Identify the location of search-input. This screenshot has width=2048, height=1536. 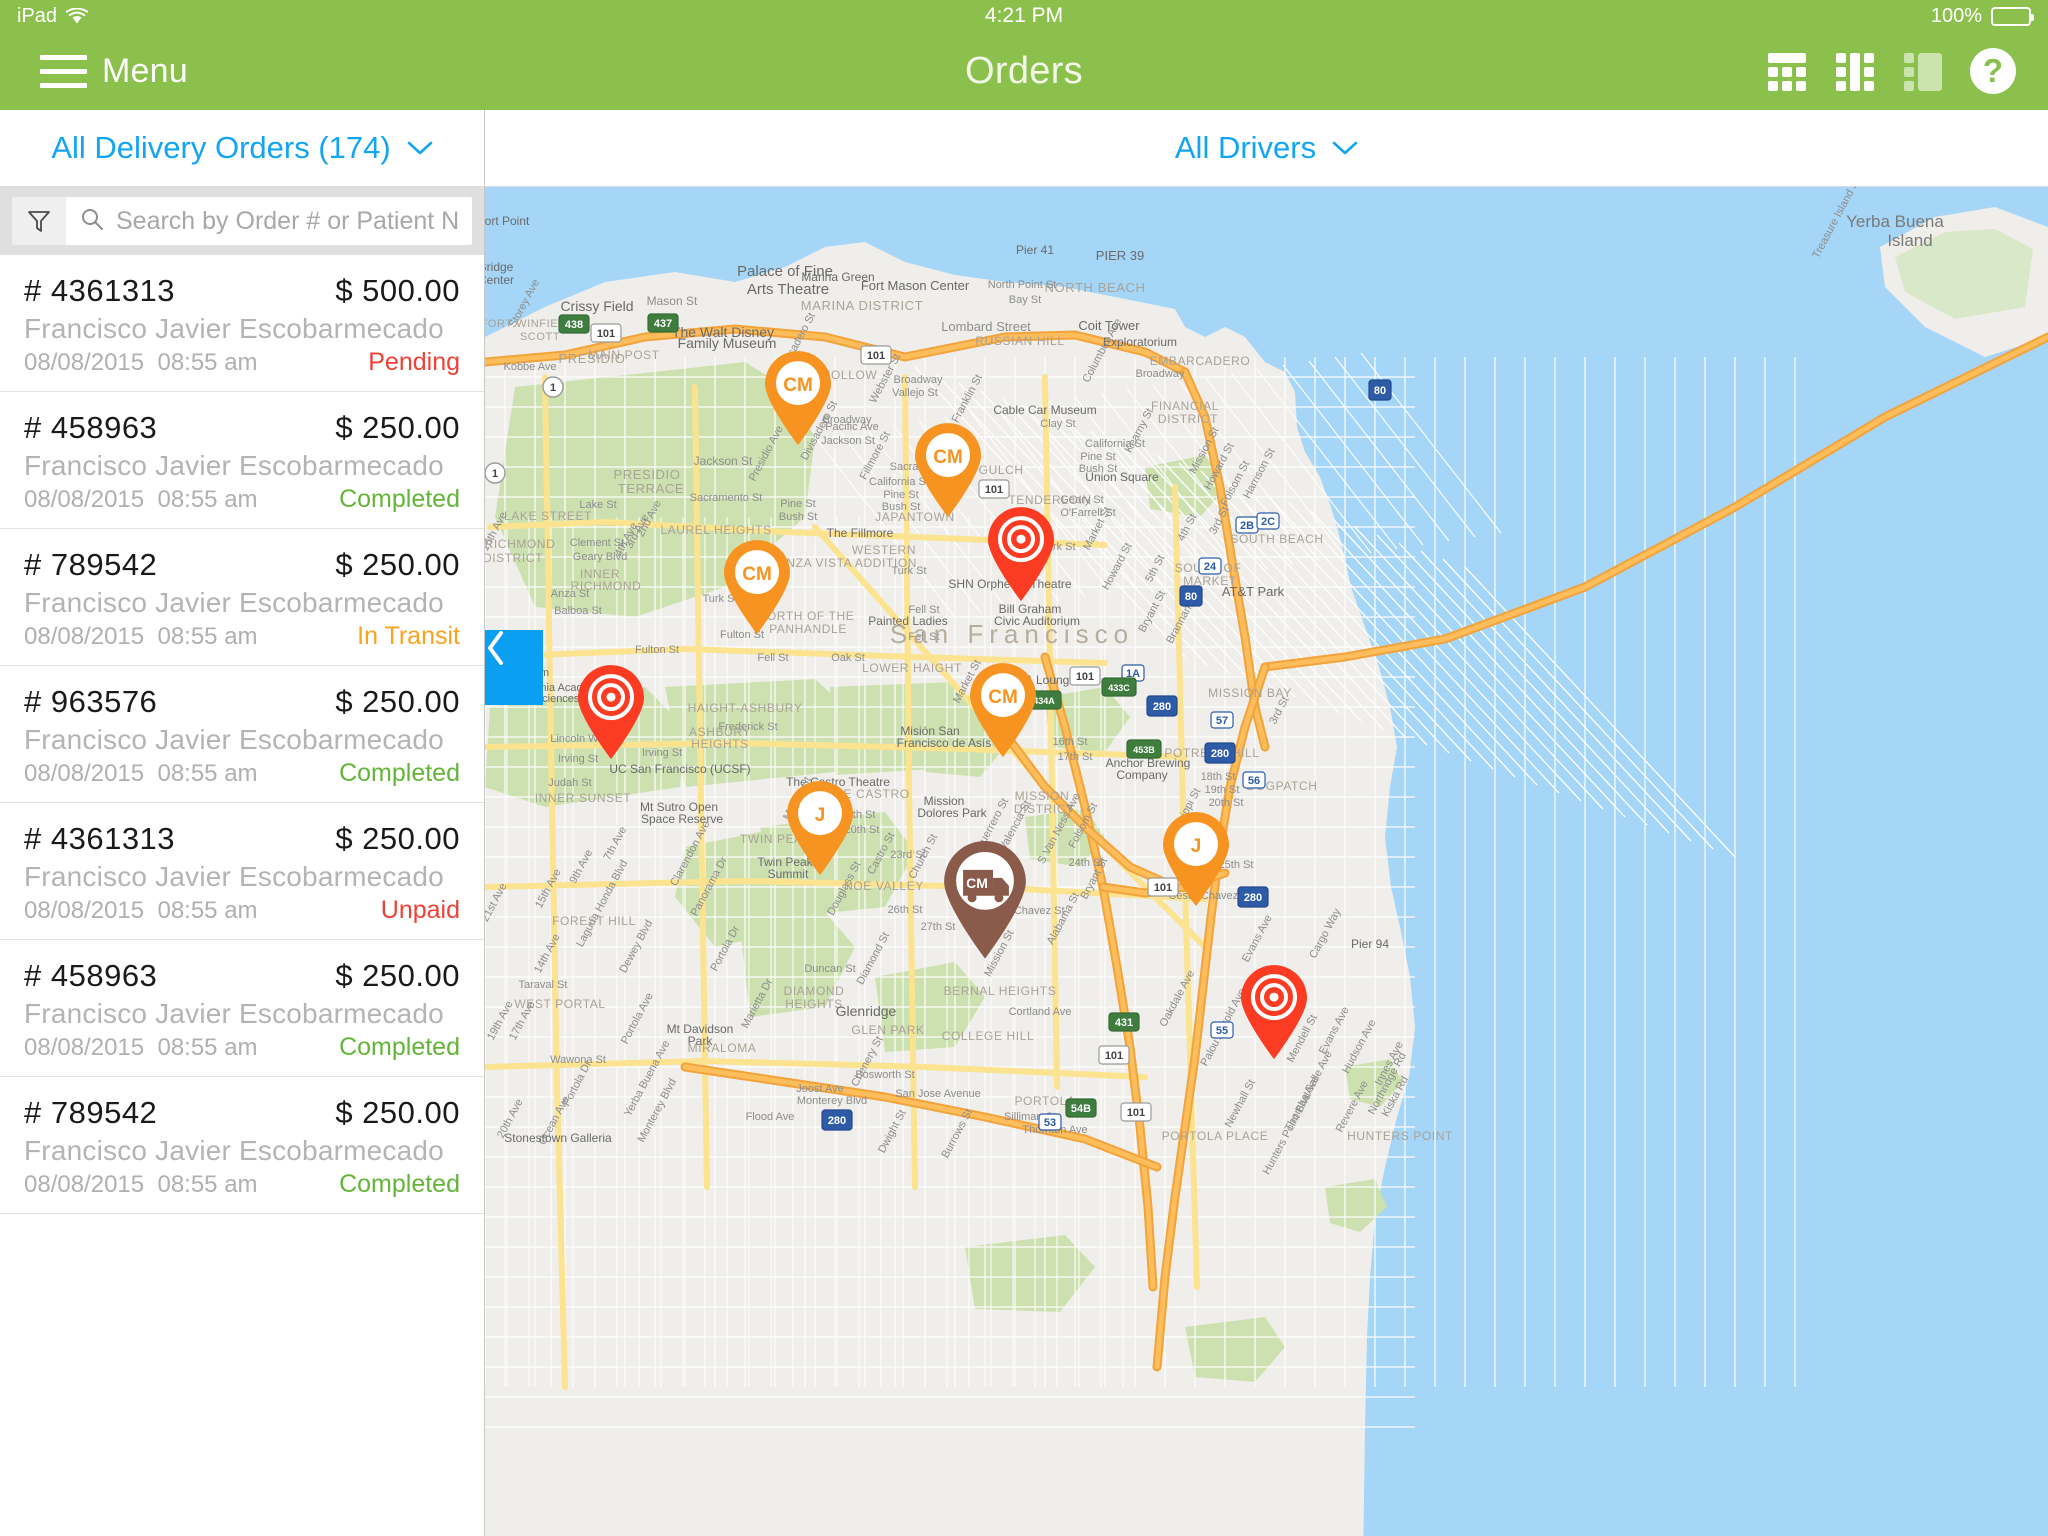
(287, 221).